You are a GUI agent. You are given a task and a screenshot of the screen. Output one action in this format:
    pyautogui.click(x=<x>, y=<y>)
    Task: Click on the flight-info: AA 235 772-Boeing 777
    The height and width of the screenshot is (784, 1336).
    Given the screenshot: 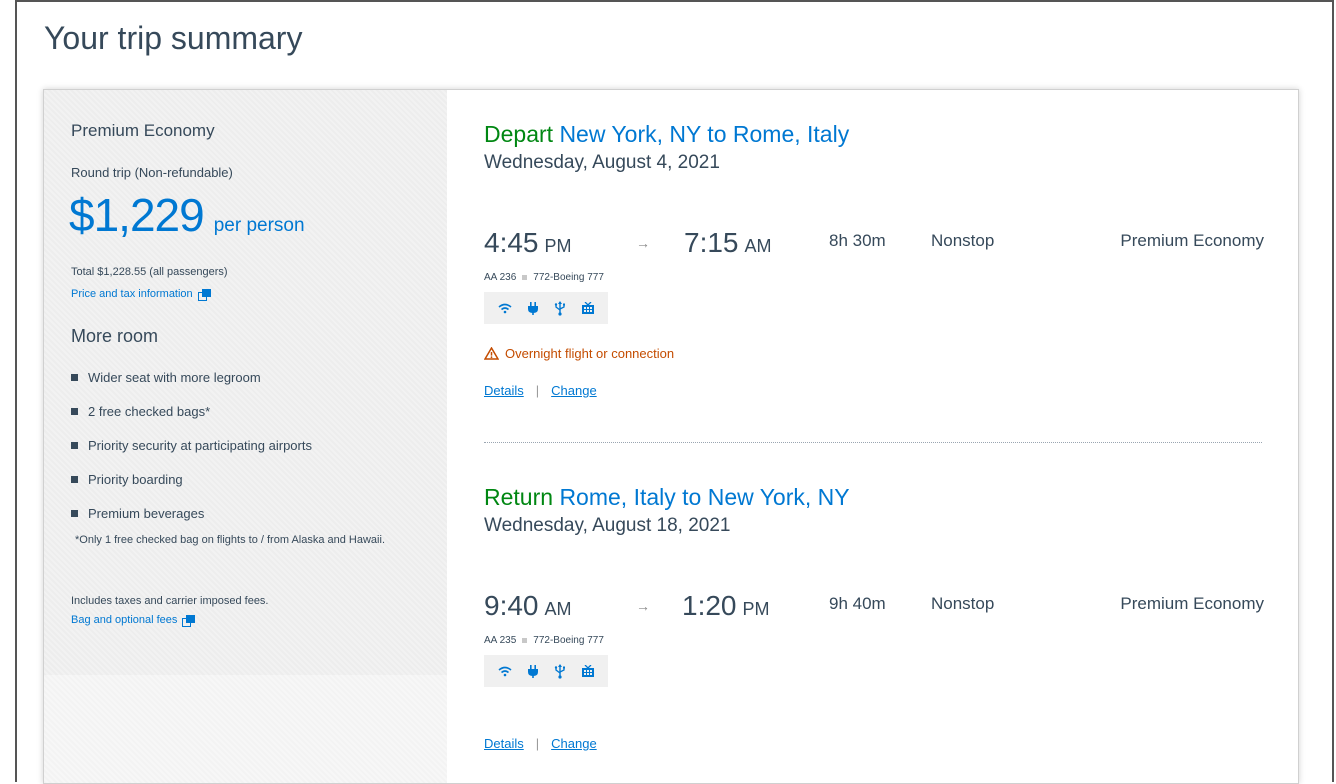 What is the action you would take?
    pyautogui.click(x=544, y=640)
    